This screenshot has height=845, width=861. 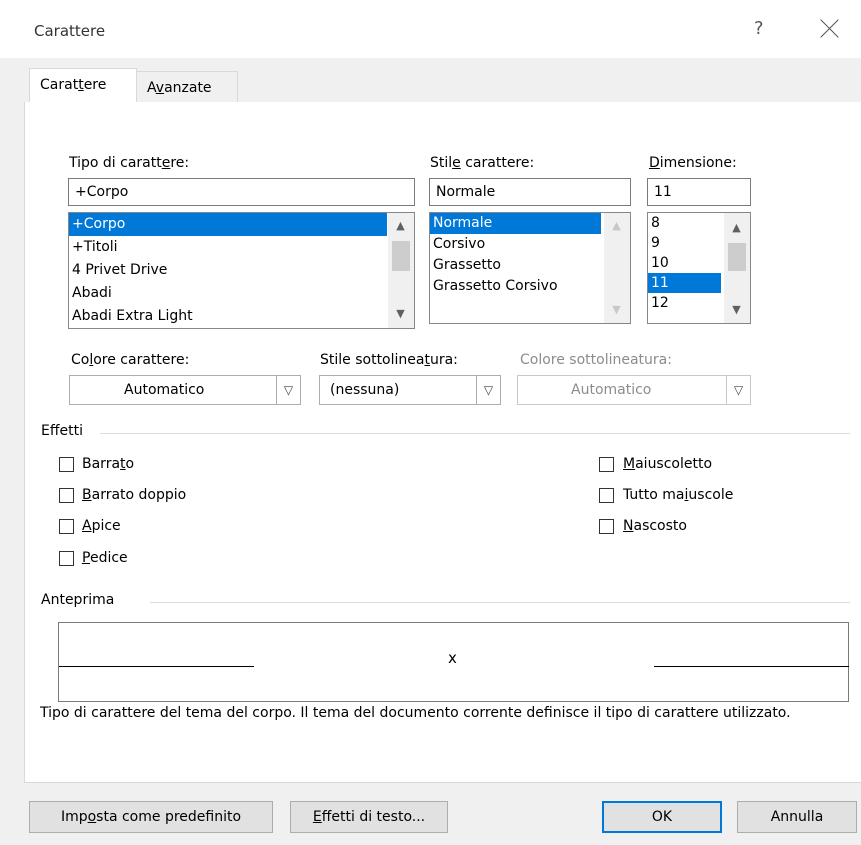 What do you see at coordinates (389, 360) in the screenshot?
I see `underline-style-label: Stile sottolineatura:` at bounding box center [389, 360].